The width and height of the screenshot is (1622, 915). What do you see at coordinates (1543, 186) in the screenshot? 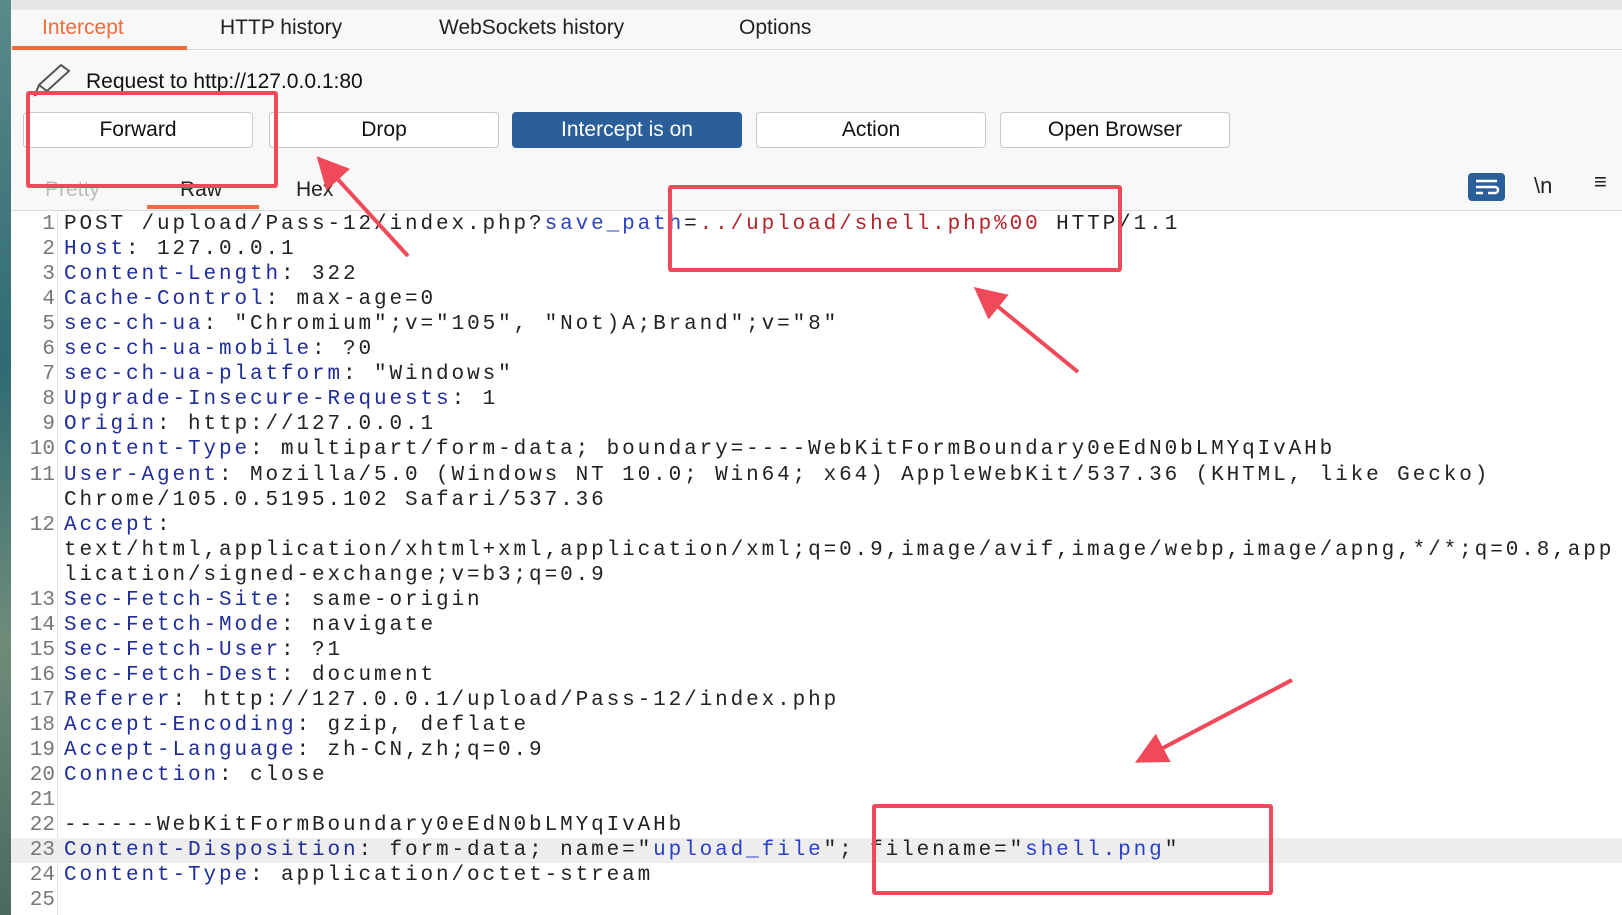
I see `newline-toggle-icon: \n` at bounding box center [1543, 186].